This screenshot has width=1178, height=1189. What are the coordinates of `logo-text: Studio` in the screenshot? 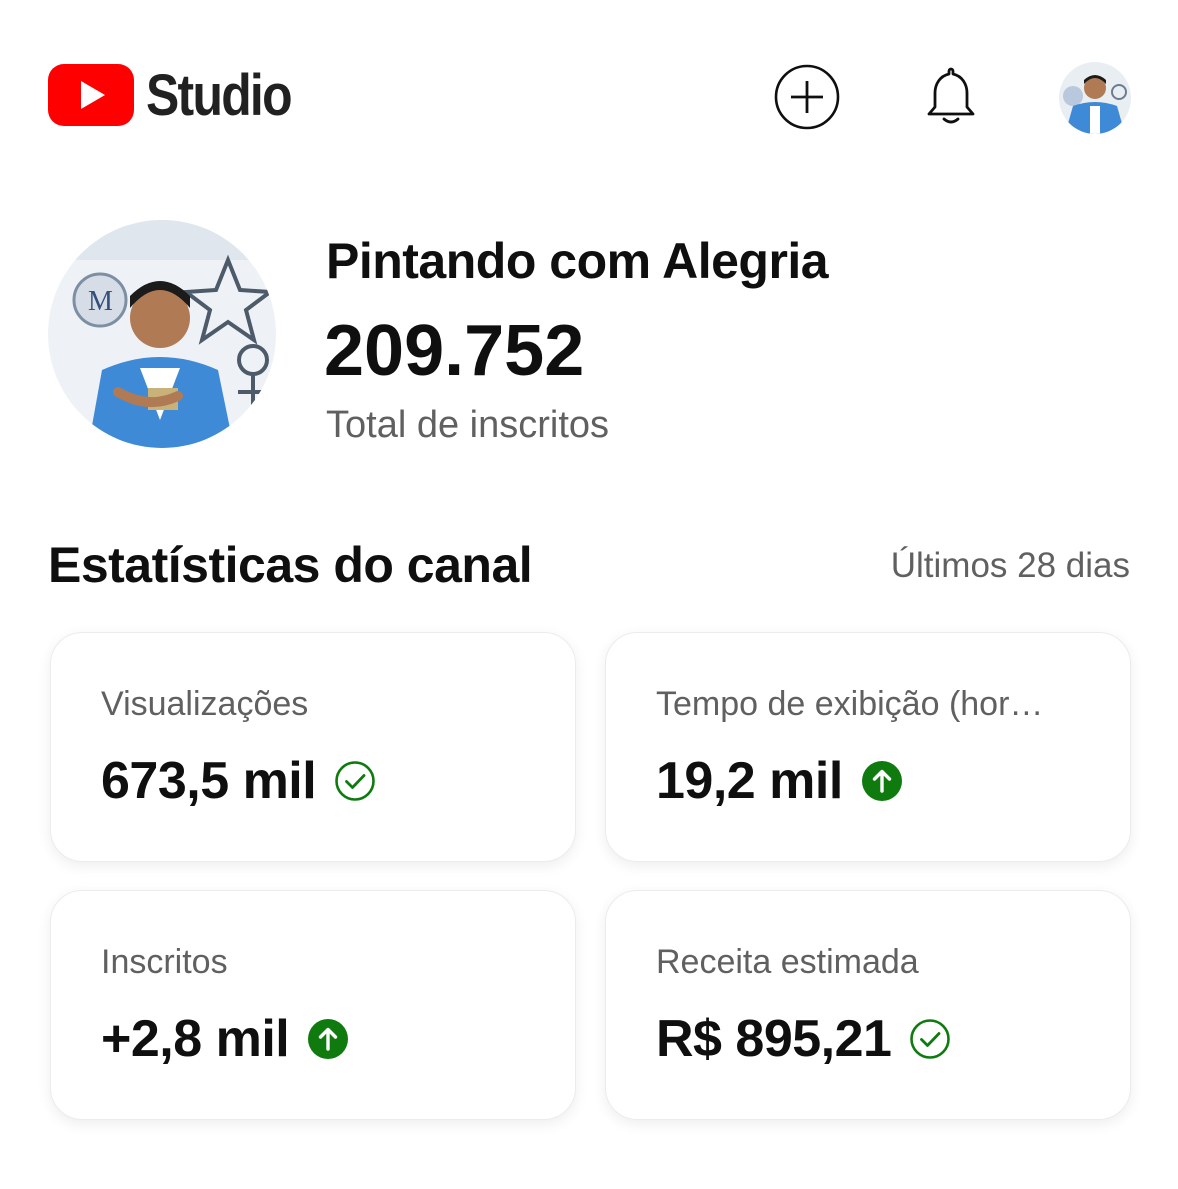 It's located at (219, 95).